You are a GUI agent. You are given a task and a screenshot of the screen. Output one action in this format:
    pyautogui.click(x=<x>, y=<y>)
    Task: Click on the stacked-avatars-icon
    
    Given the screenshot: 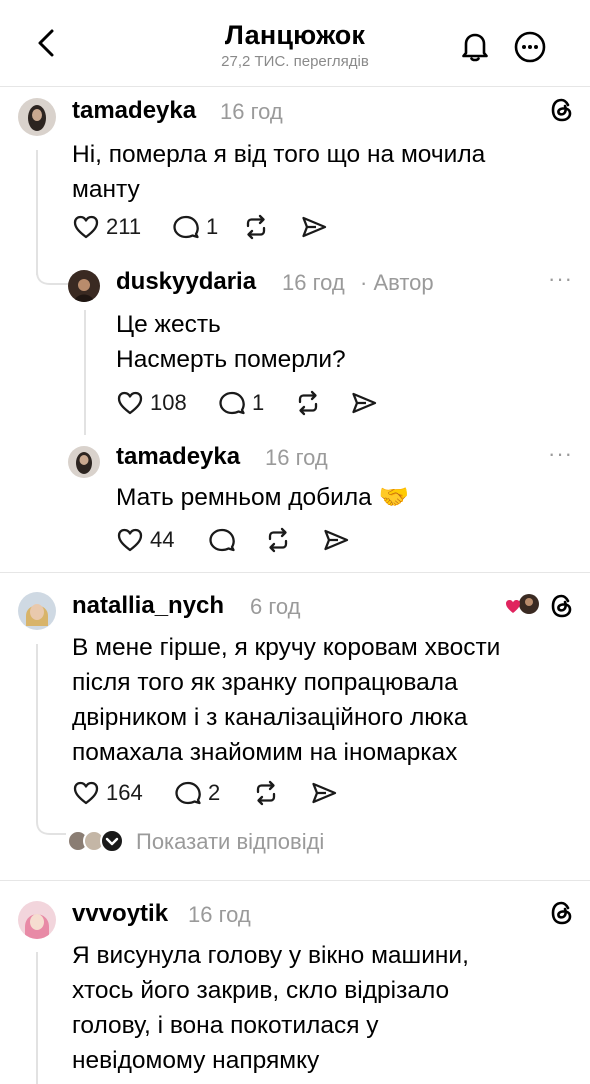 What is the action you would take?
    pyautogui.click(x=95, y=841)
    